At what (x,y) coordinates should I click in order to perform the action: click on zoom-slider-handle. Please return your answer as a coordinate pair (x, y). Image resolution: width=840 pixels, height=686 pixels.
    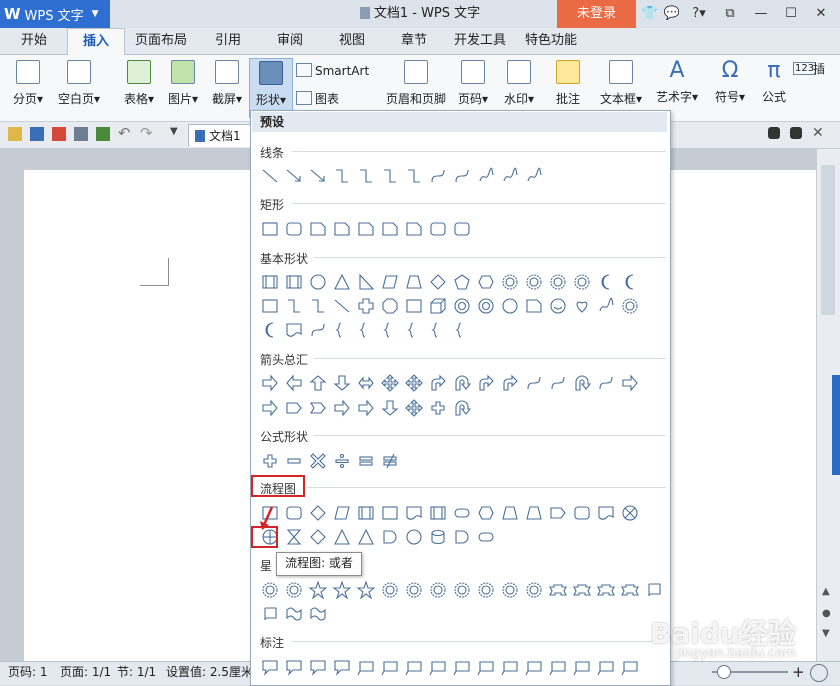
    Looking at the image, I should click on (724, 672).